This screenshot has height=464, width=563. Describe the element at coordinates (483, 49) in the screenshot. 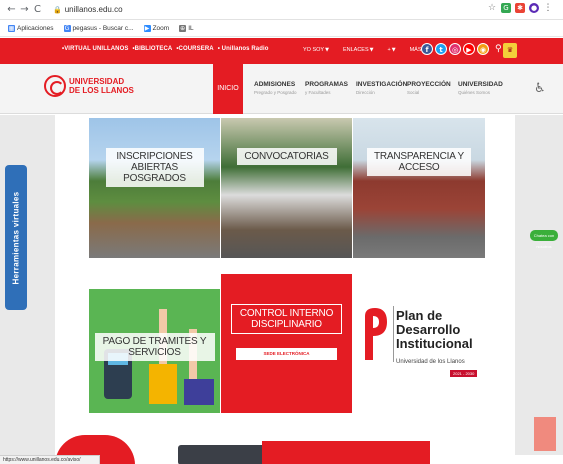

I see `rss-icon: ◉` at that location.